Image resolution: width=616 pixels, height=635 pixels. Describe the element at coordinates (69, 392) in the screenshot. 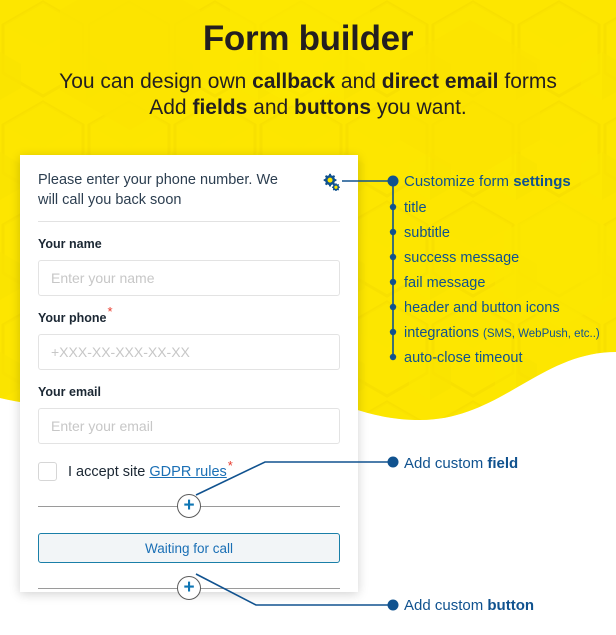

I see `field-label: Your email` at that location.